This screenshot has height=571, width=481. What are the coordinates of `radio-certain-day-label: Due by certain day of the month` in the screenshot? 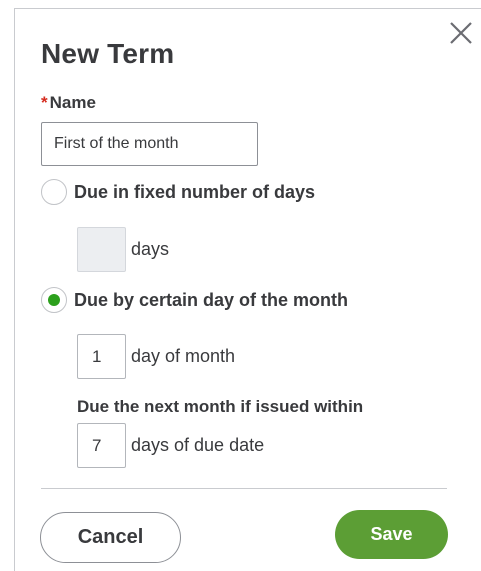 It's located at (211, 299).